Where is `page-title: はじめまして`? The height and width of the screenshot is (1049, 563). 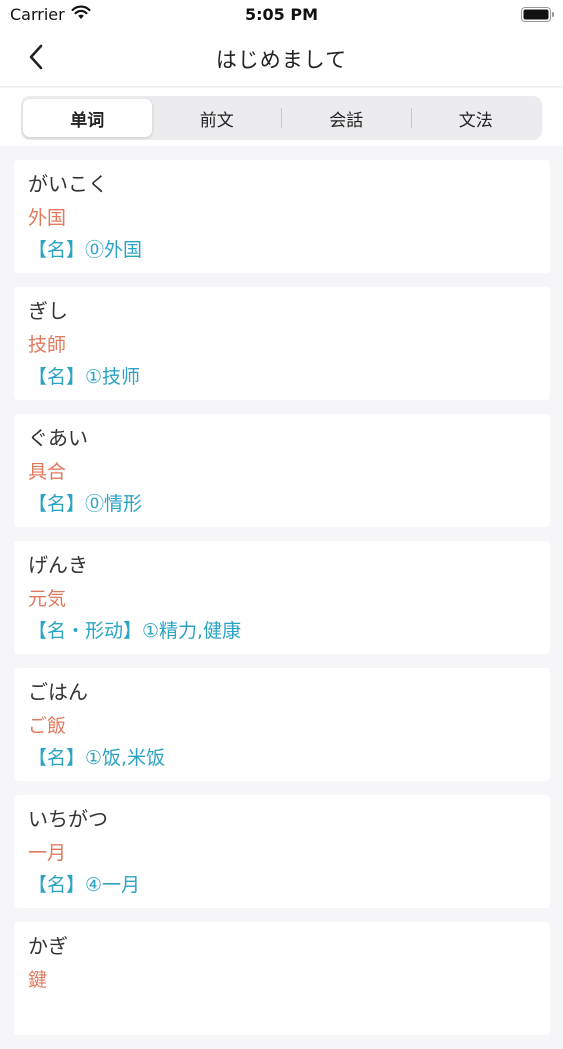
page-title: はじめまして is located at coordinates (281, 60).